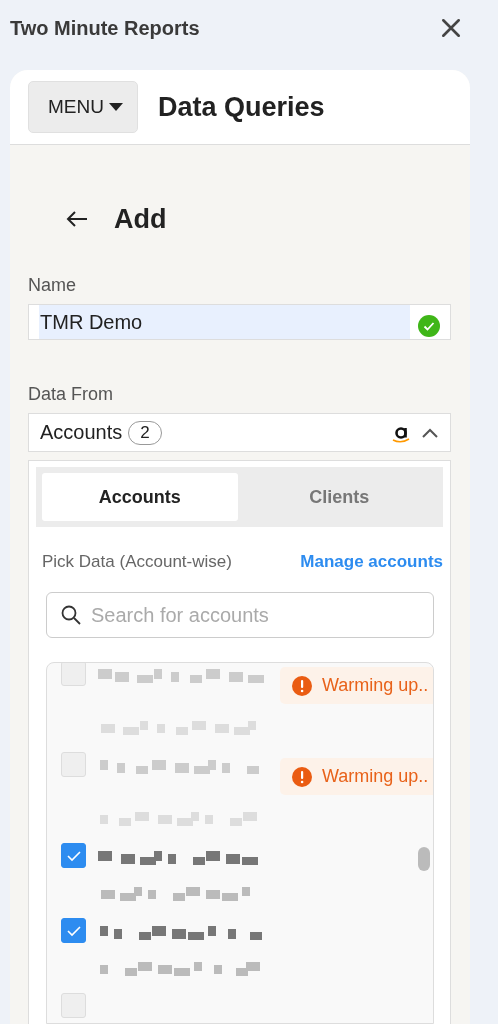  I want to click on data-source-dropdown: Accounts 2, so click(239, 432).